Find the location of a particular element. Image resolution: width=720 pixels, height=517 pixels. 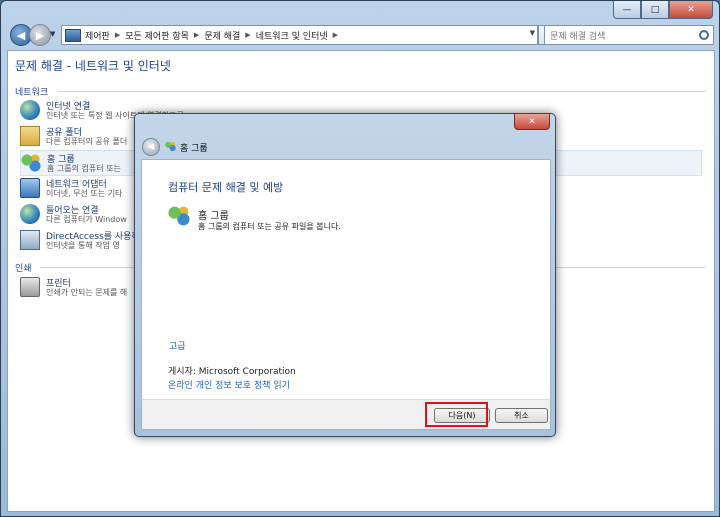

breadcrumb-network-internet: 네트워크 및 인터넷 is located at coordinates (292, 35).